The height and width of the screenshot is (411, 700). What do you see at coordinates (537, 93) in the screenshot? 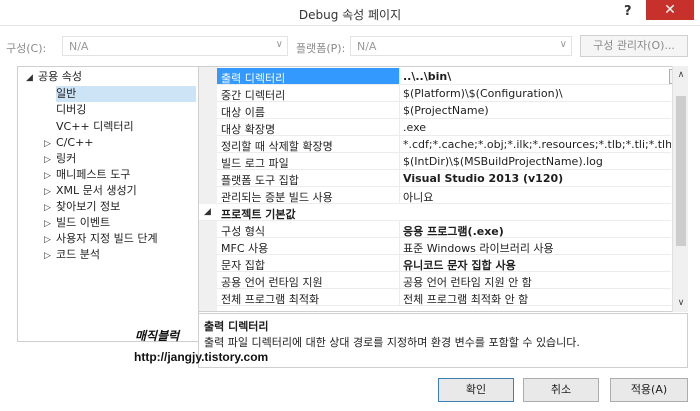
I see `property-value: $(Platform)\$(Configuration)\` at bounding box center [537, 93].